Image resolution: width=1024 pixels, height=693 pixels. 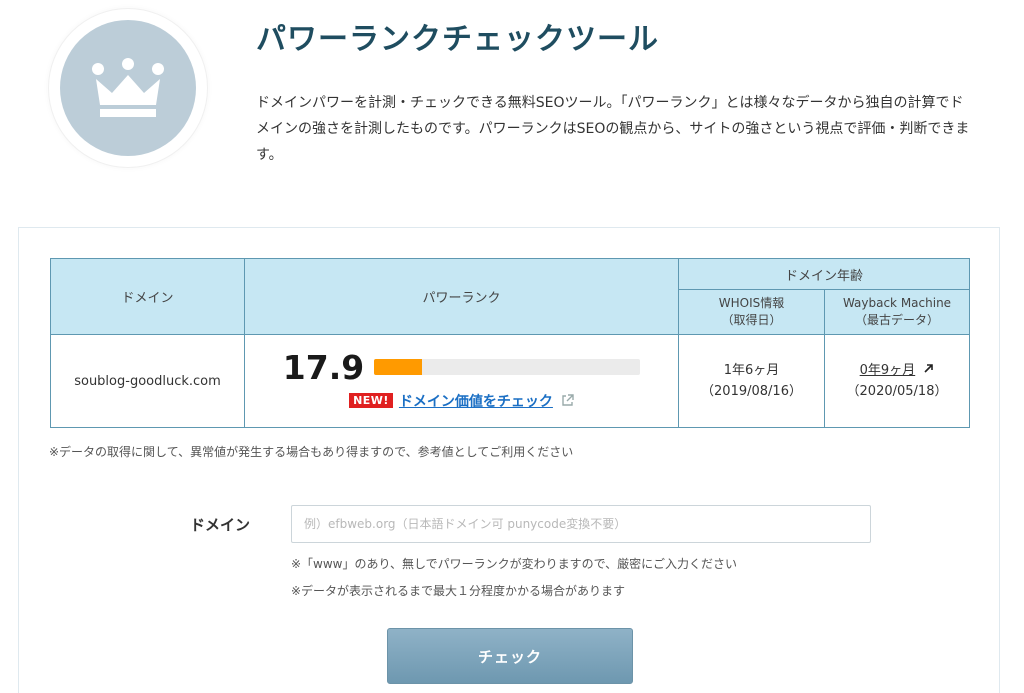 I want to click on check-button: チェック, so click(x=510, y=656).